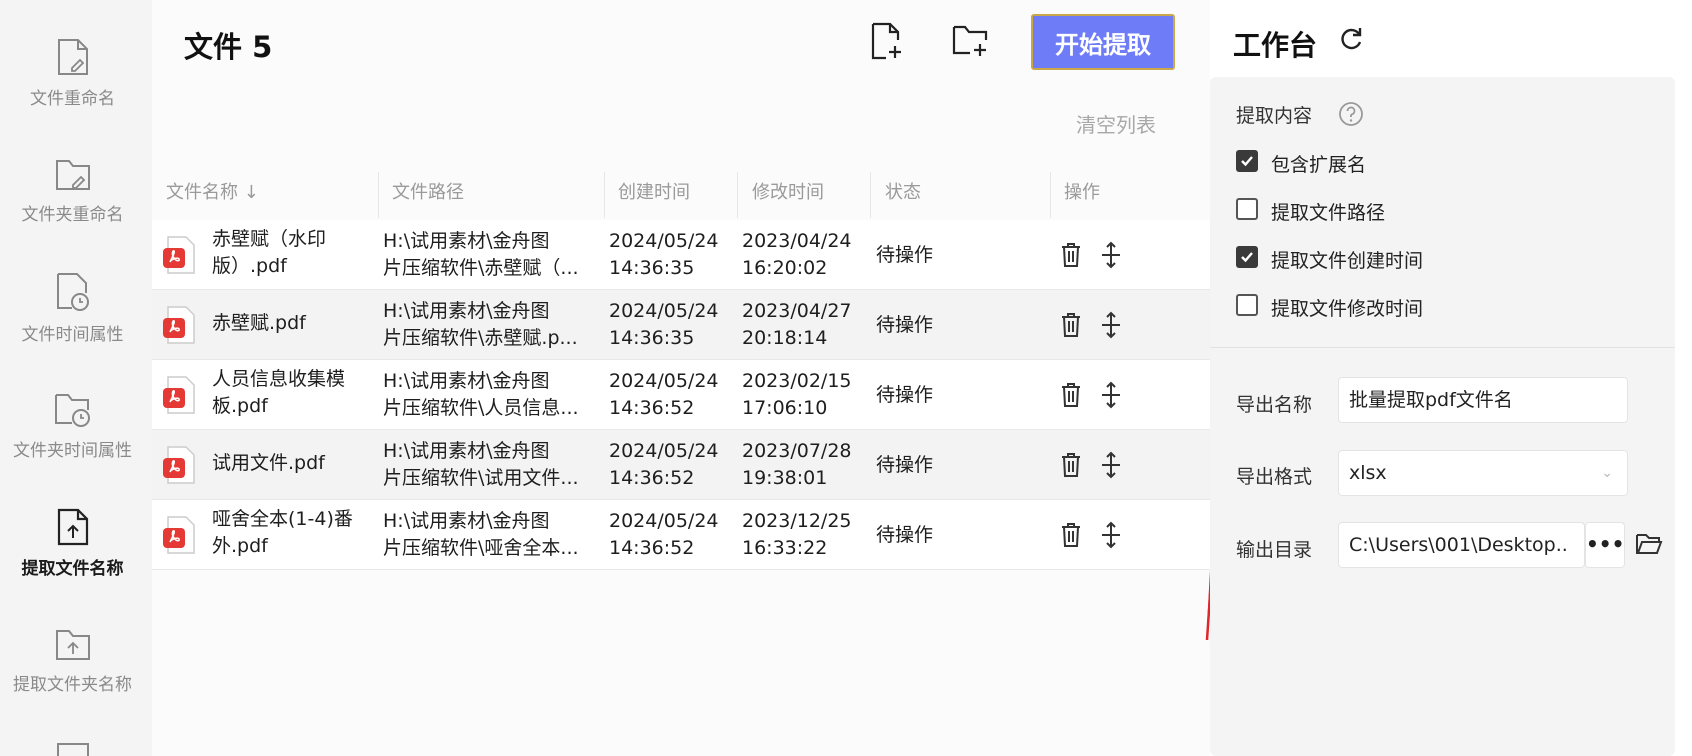 Image resolution: width=1692 pixels, height=756 pixels. I want to click on add-file-icon, so click(887, 42).